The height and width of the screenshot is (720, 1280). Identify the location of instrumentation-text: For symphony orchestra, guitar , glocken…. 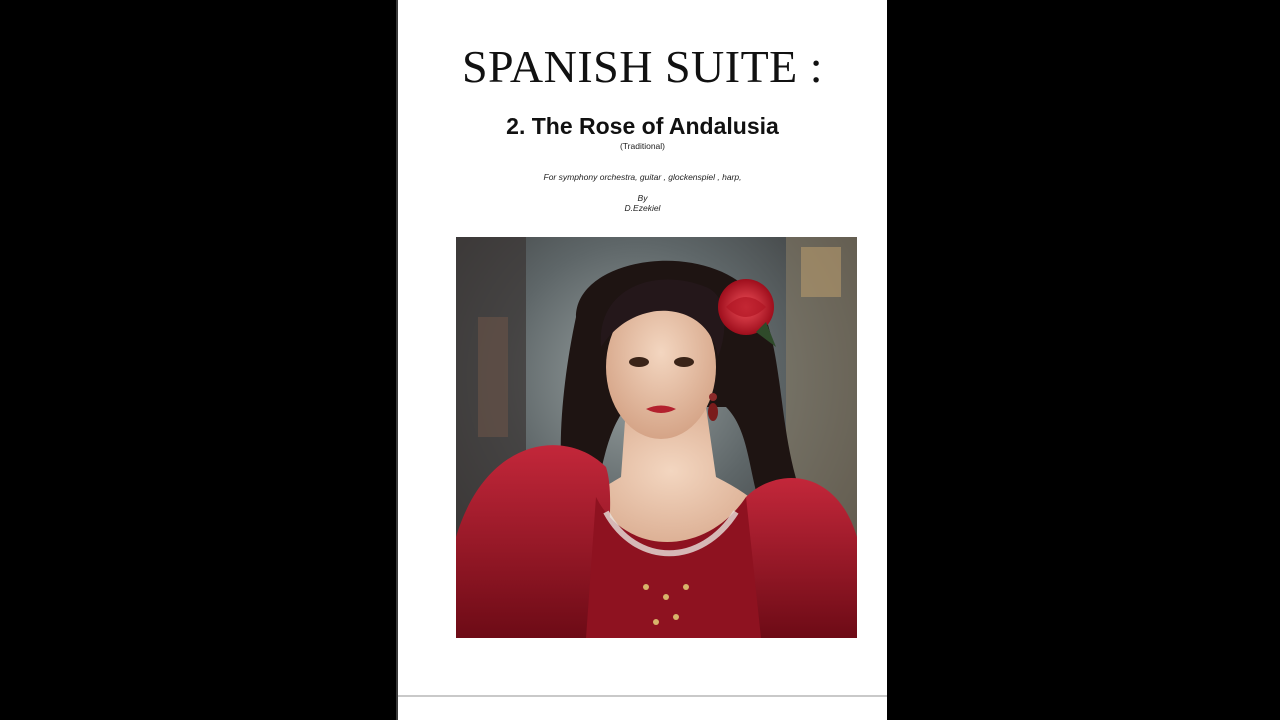
(642, 177).